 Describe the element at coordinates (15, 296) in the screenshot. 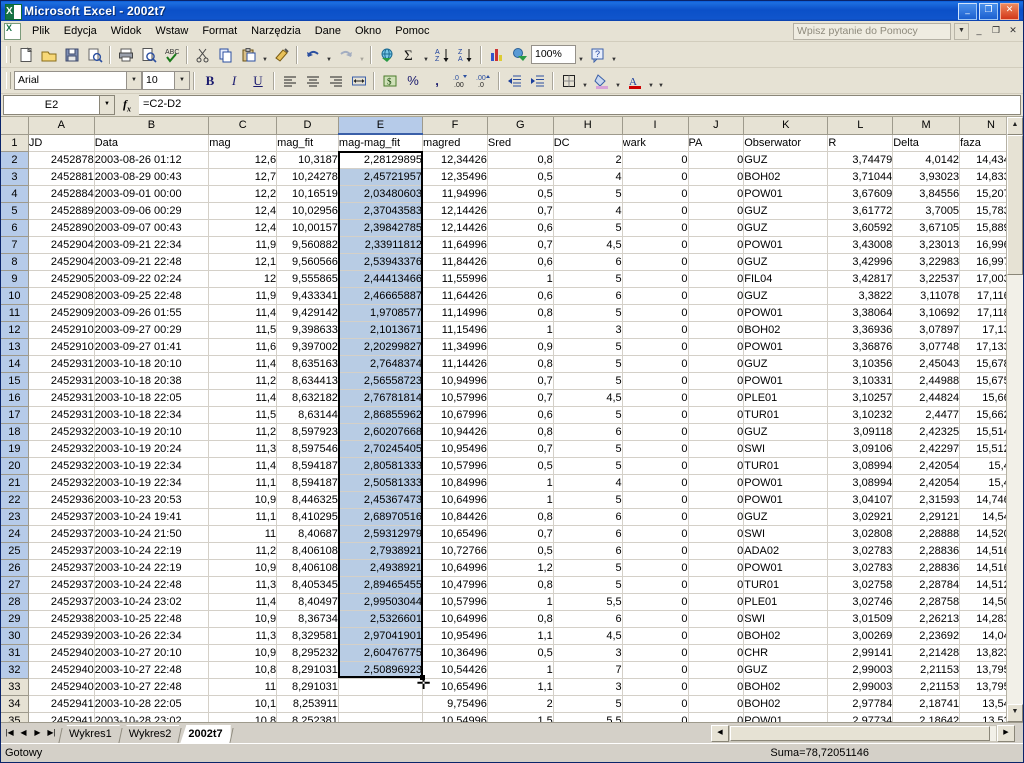

I see `row-header: 10` at that location.